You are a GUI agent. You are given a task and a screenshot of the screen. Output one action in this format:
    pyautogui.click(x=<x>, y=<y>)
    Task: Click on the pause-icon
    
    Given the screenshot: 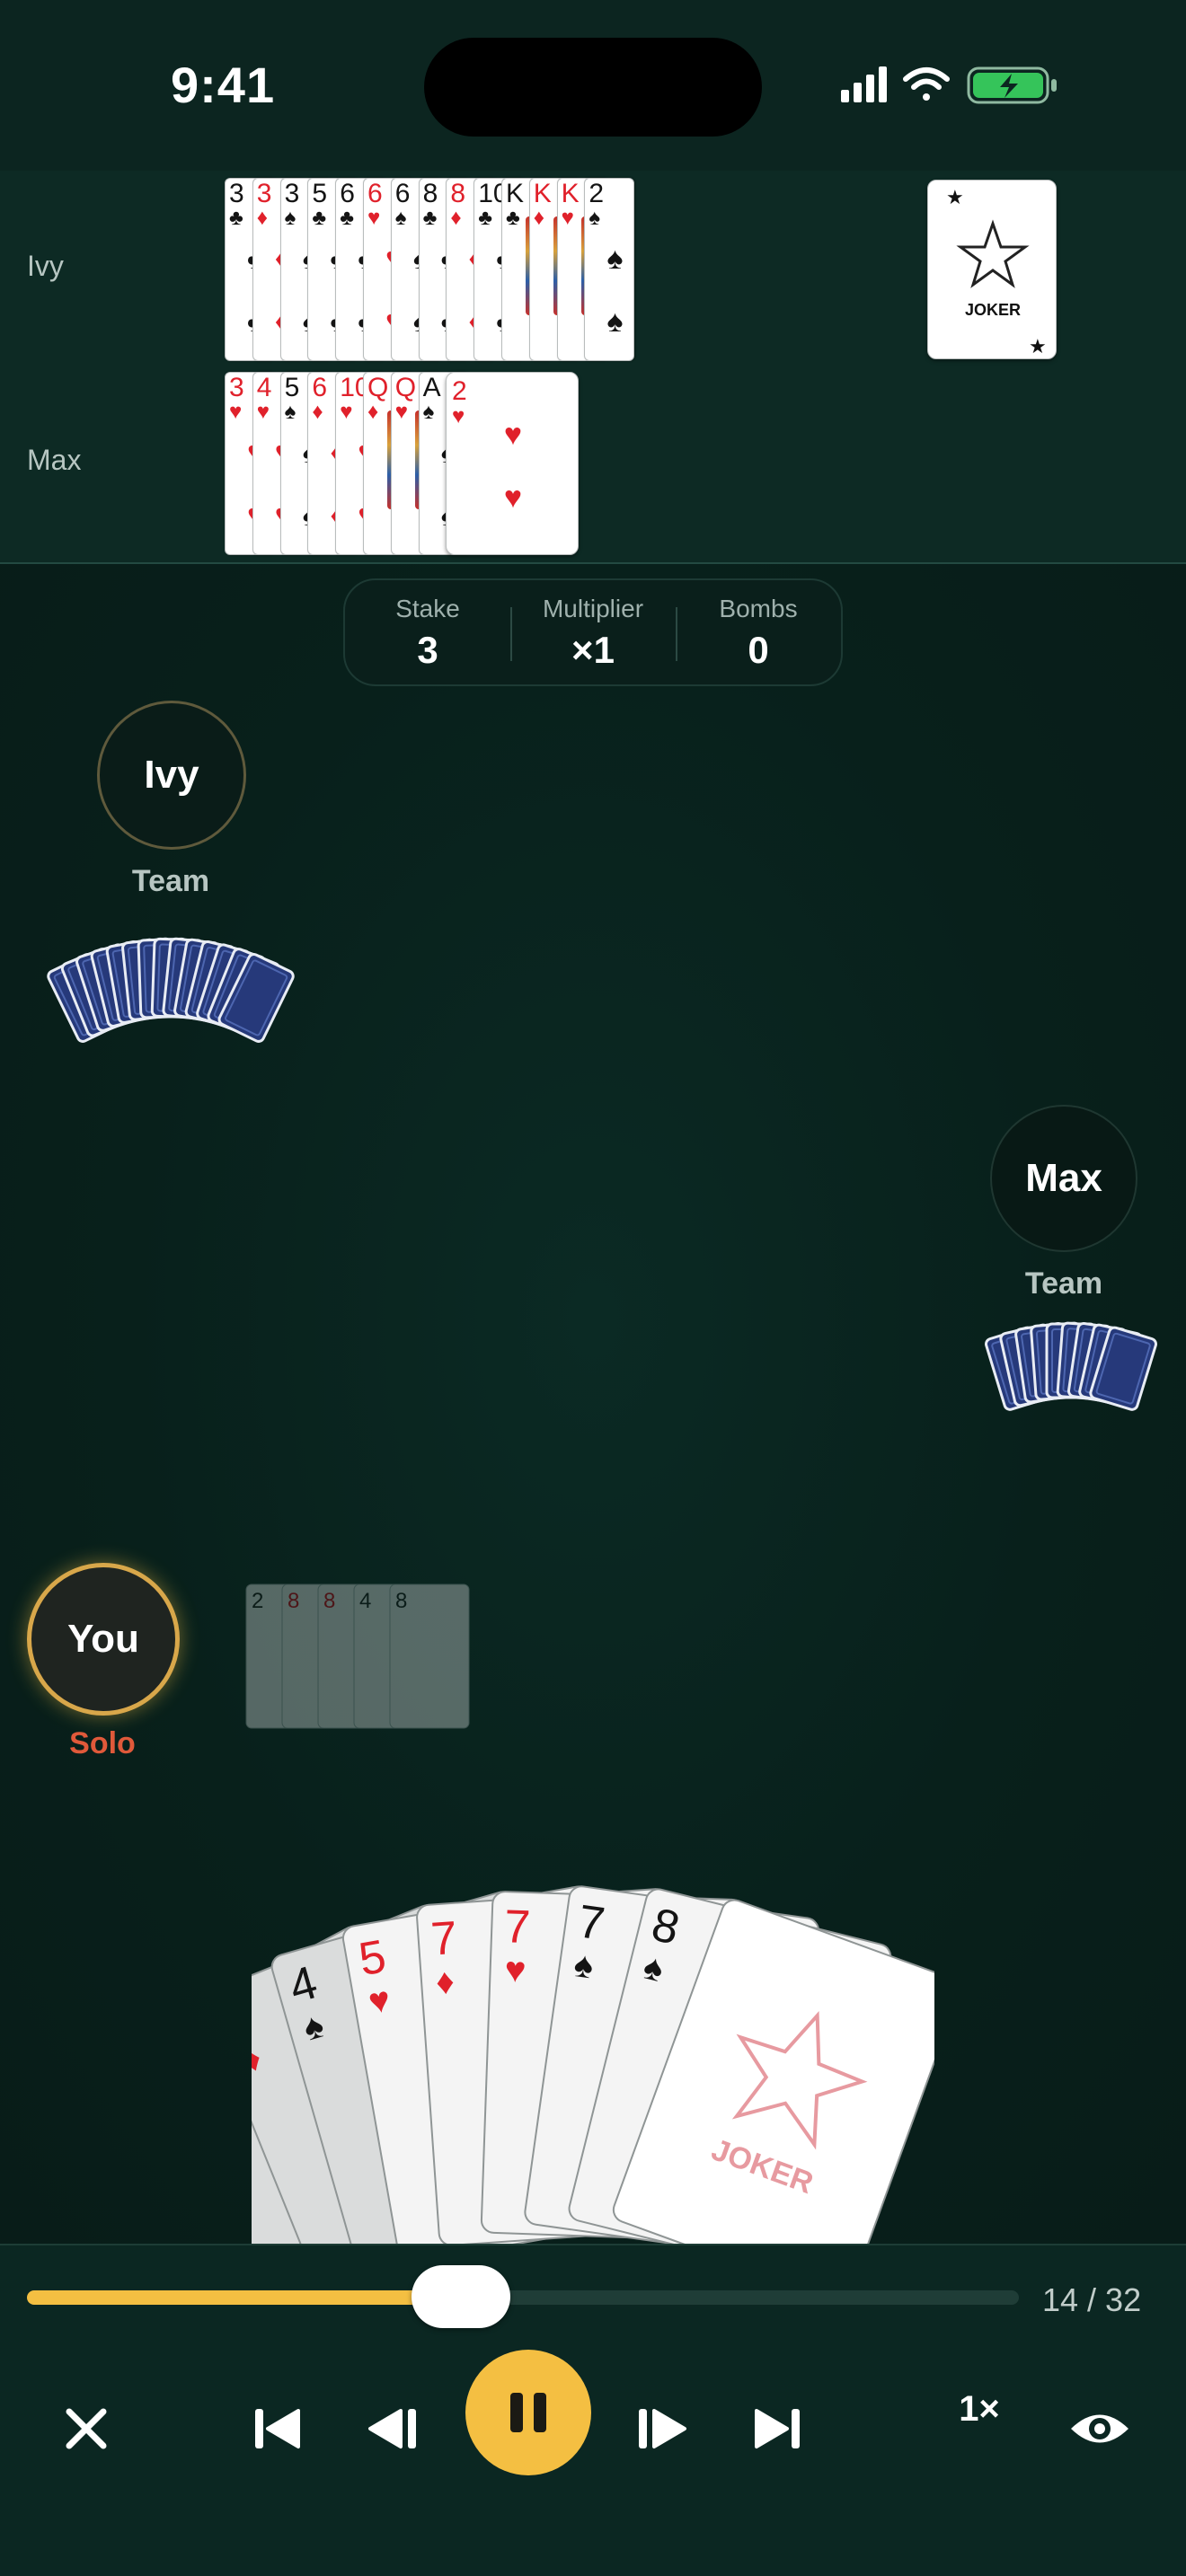 What is the action you would take?
    pyautogui.click(x=528, y=2412)
    